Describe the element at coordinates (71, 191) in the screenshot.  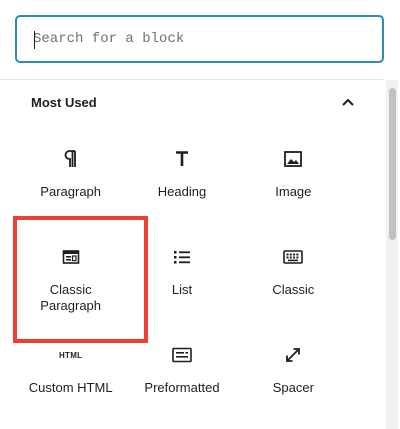
I see `block-label: Paragraph` at that location.